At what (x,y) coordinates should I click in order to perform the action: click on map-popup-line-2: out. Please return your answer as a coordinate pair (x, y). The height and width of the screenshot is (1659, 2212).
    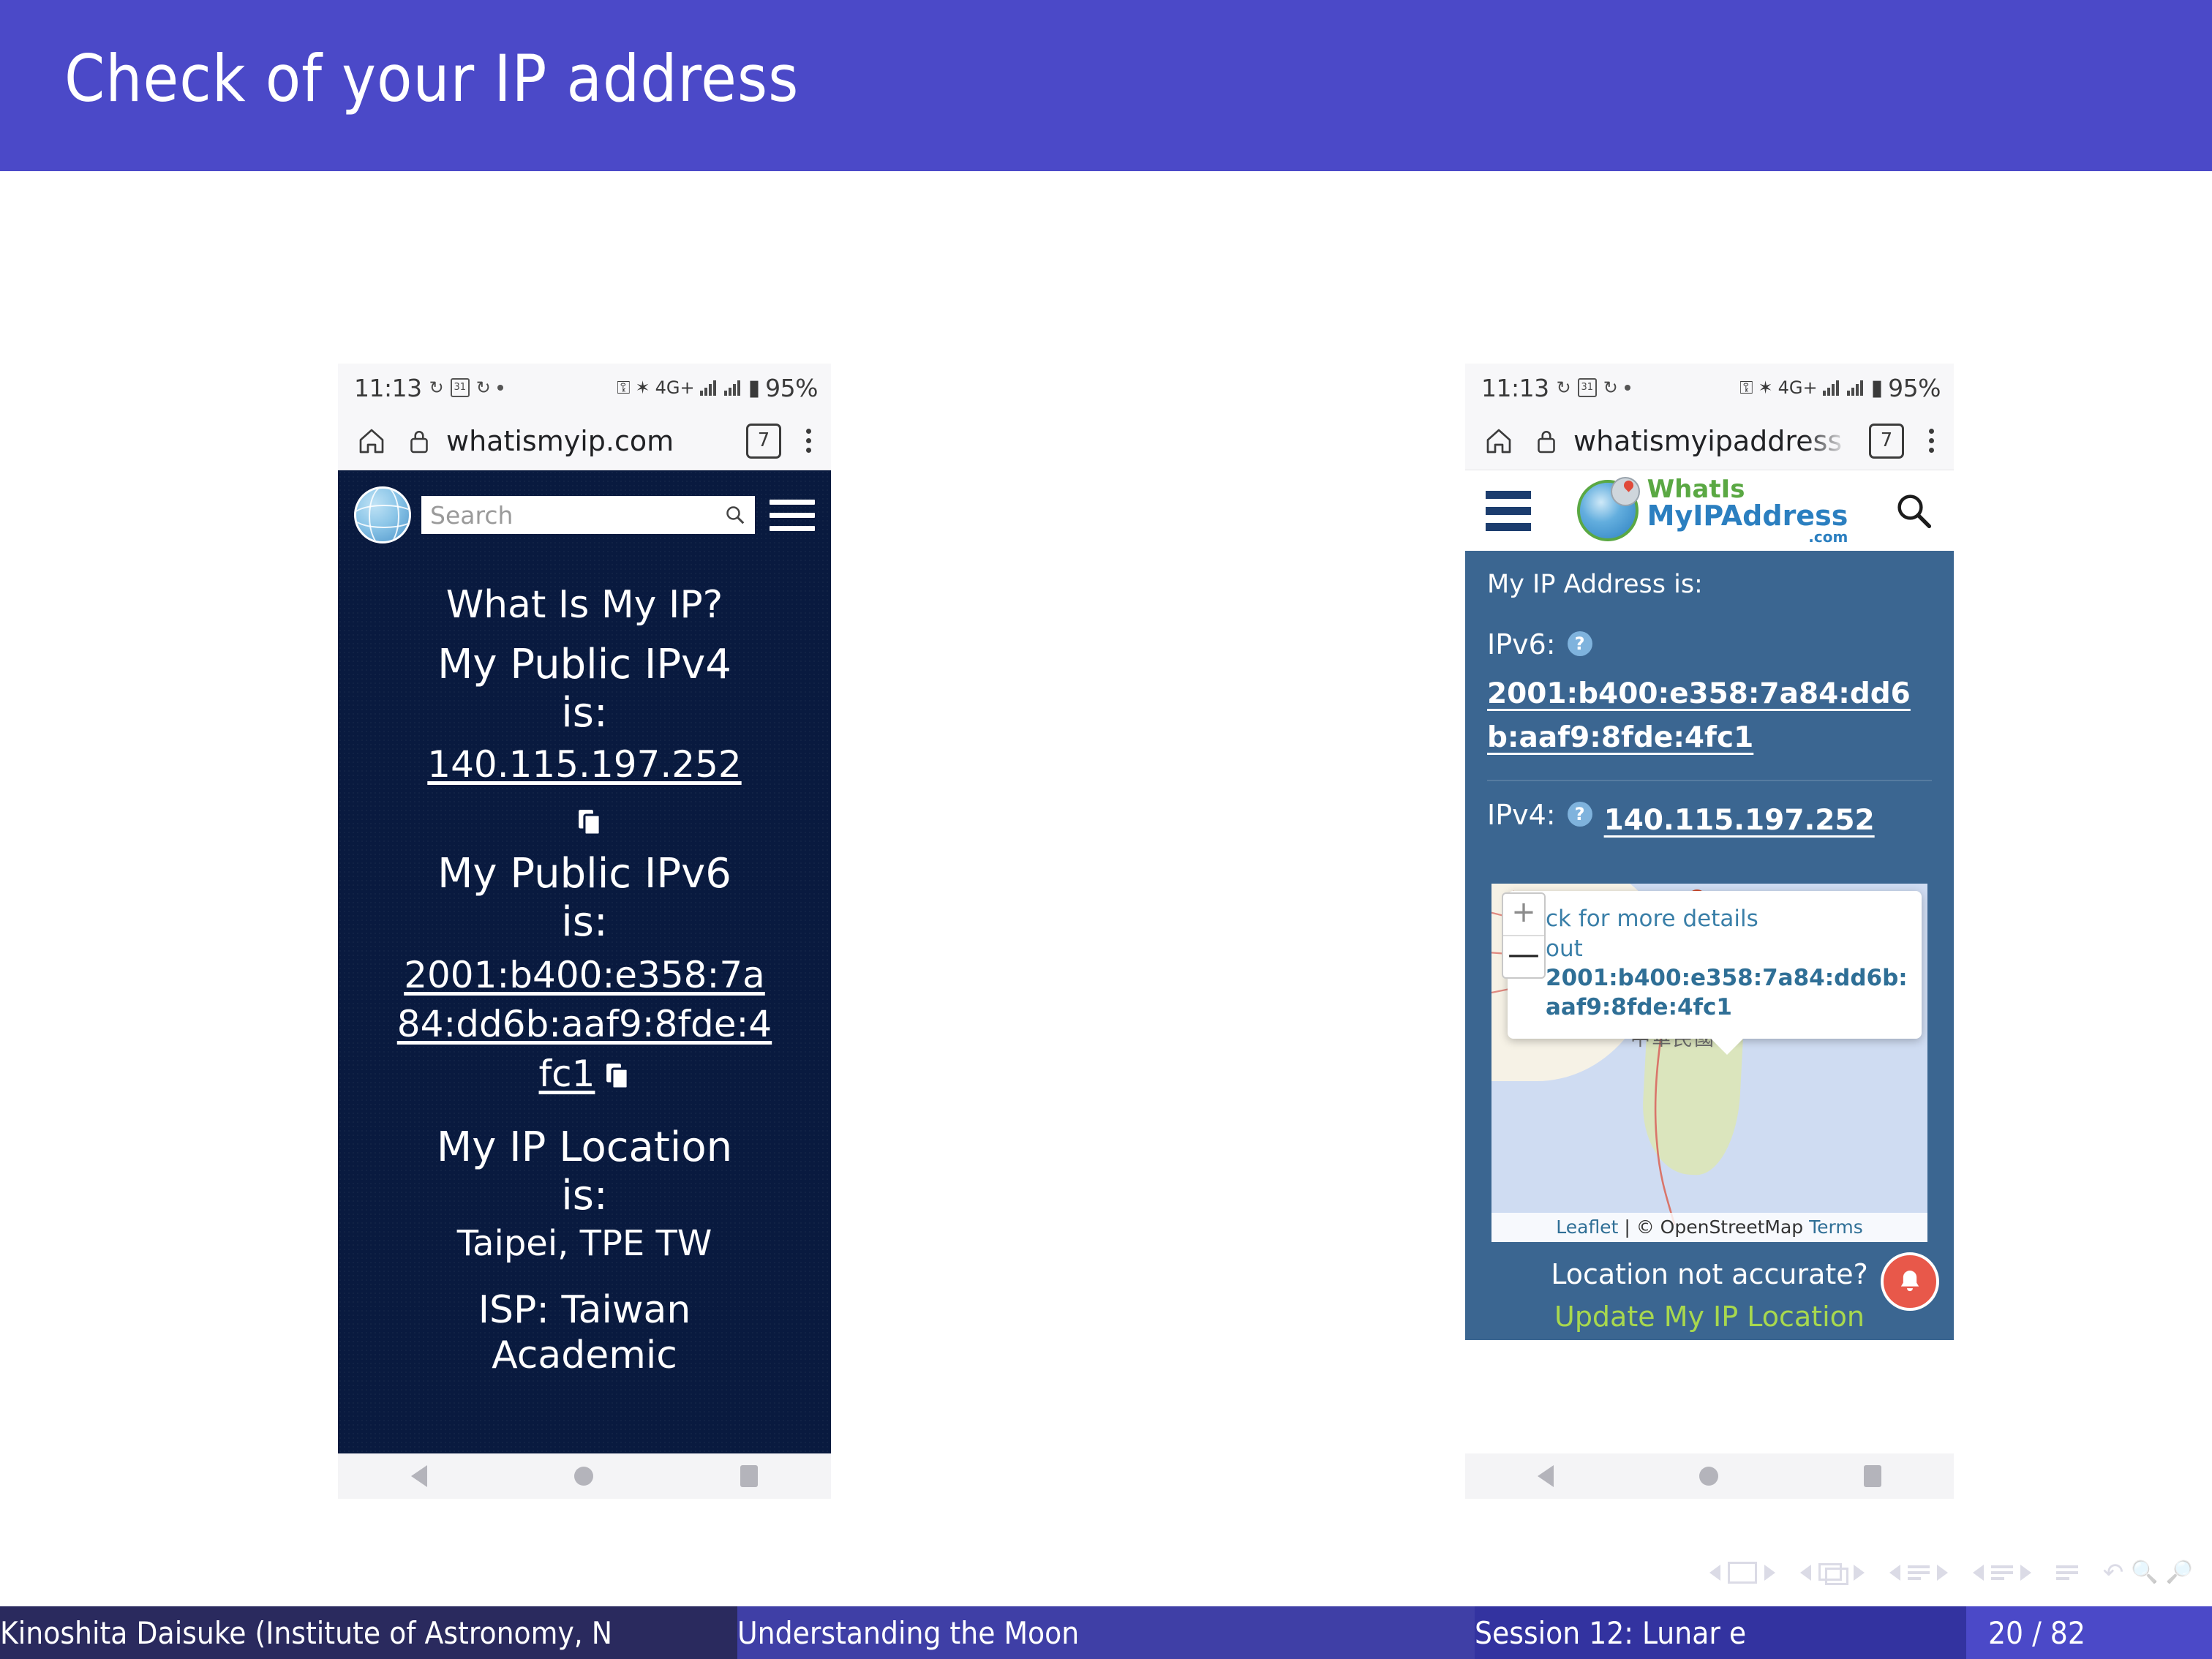
    Looking at the image, I should click on (1564, 948).